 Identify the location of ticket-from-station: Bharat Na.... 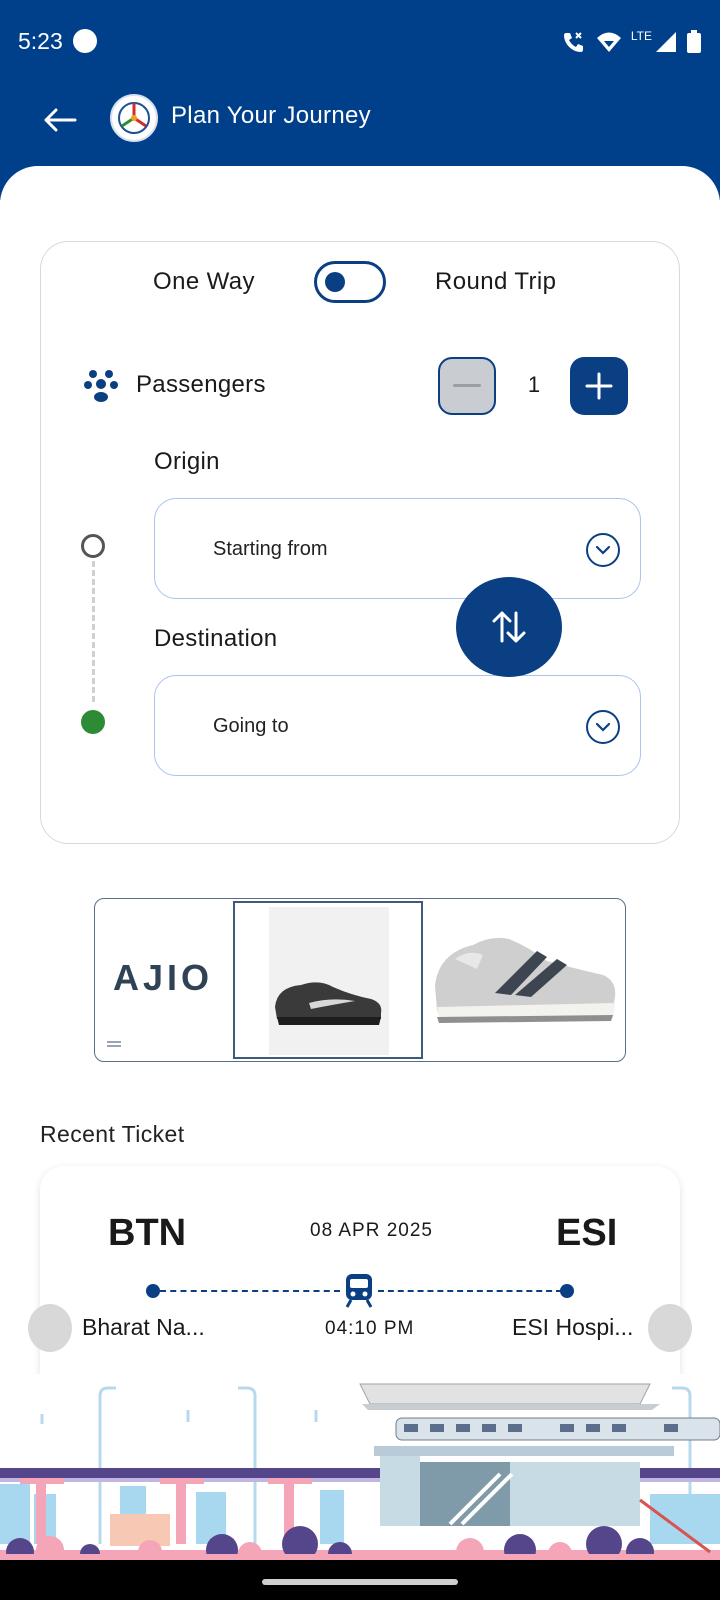
(143, 1327).